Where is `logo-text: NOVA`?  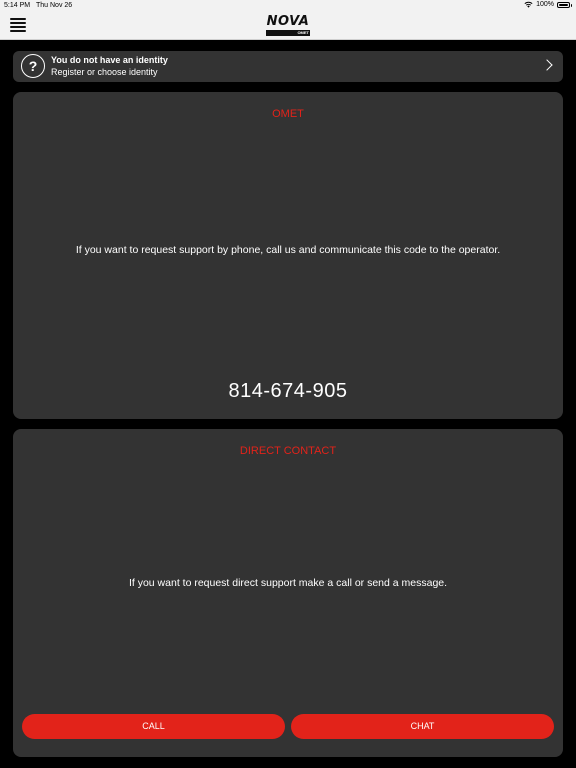 logo-text: NOVA is located at coordinates (288, 21).